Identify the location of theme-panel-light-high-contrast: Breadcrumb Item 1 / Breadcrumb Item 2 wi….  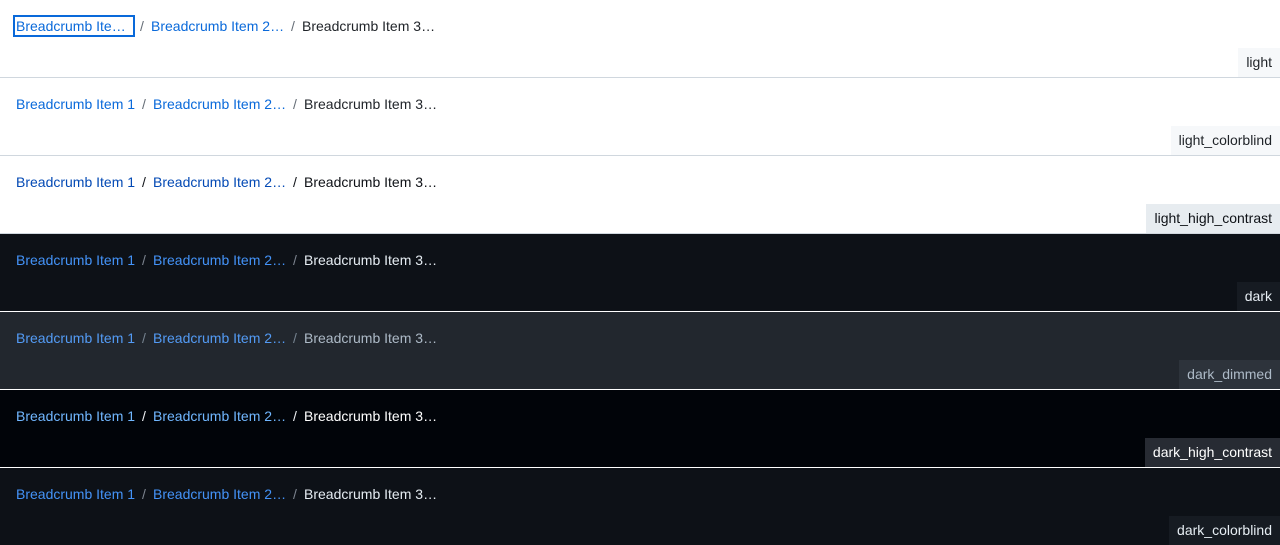
(640, 195).